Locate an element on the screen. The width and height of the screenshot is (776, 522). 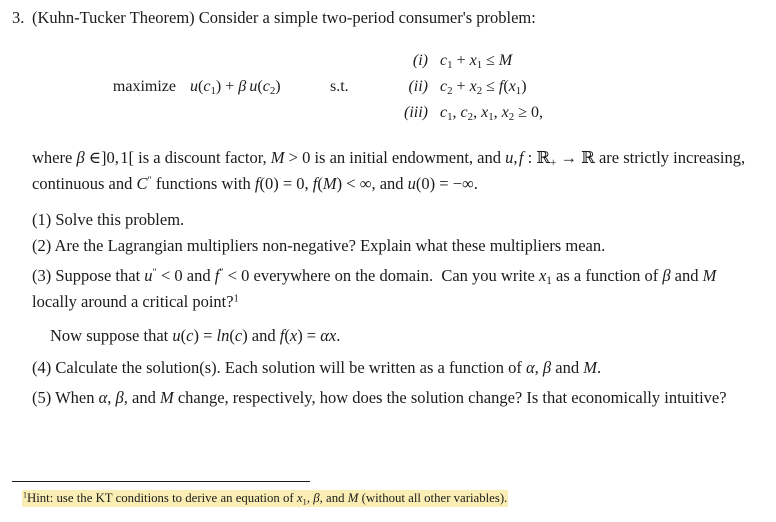
question-label-3: (3) is located at coordinates (42, 275).